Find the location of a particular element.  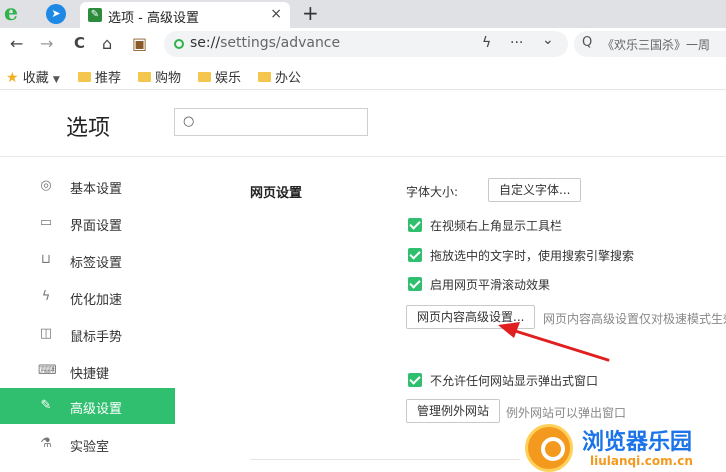

sidebar-item-label: 优化加速 is located at coordinates (96, 300).